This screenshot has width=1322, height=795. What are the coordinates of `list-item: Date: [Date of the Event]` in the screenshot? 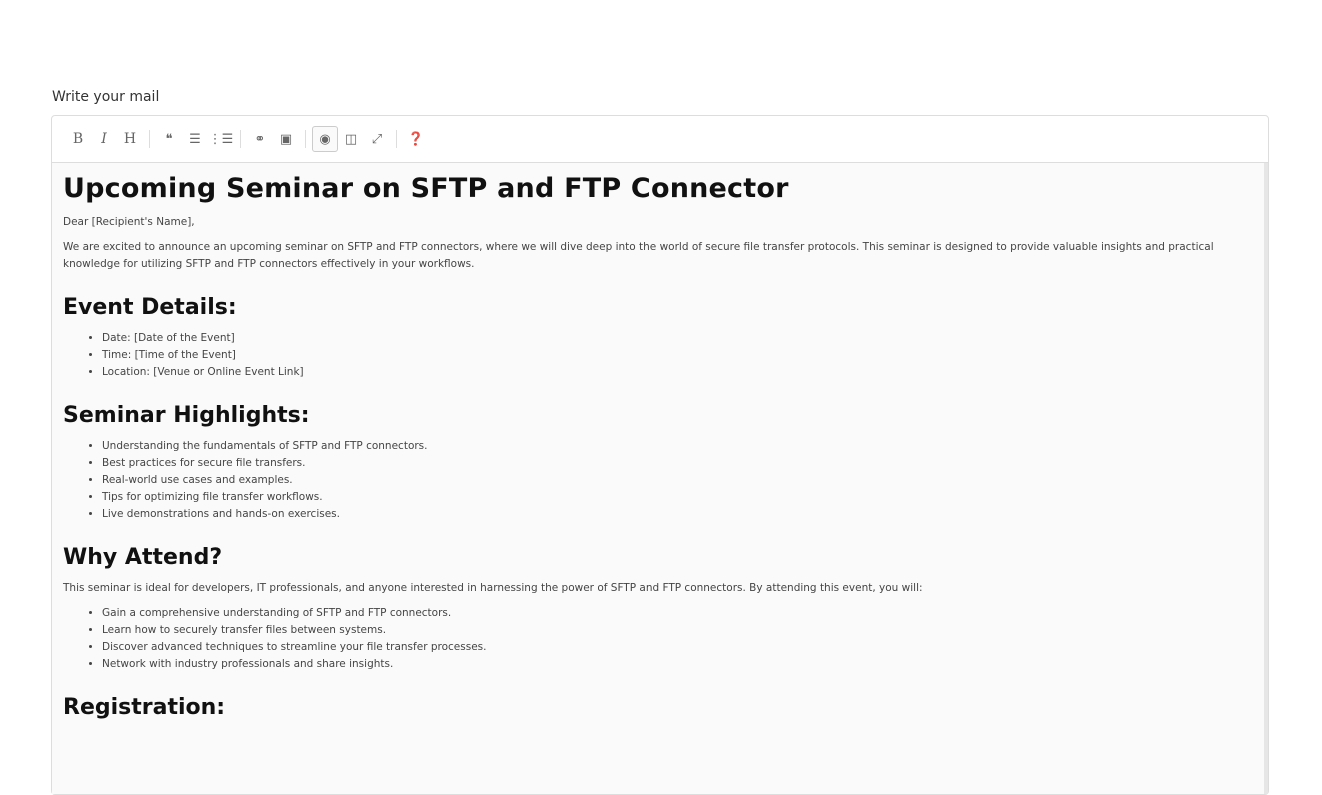 It's located at (677, 338).